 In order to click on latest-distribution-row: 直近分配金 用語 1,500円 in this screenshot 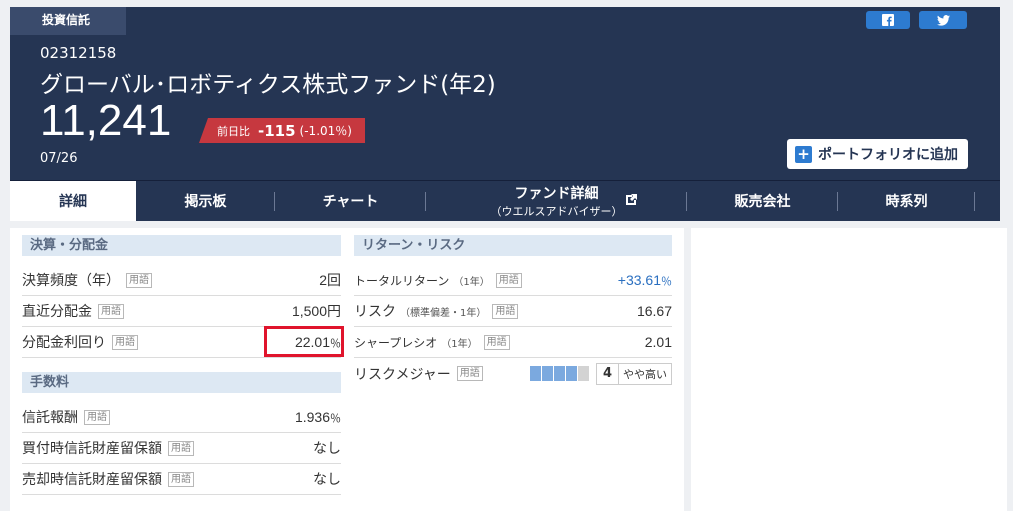, I will do `click(181, 311)`.